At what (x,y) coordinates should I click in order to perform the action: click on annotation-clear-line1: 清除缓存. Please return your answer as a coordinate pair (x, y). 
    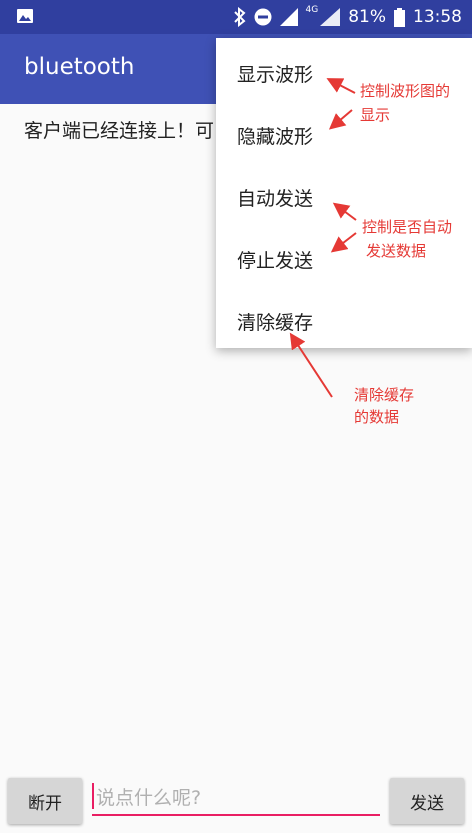
    Looking at the image, I should click on (384, 395).